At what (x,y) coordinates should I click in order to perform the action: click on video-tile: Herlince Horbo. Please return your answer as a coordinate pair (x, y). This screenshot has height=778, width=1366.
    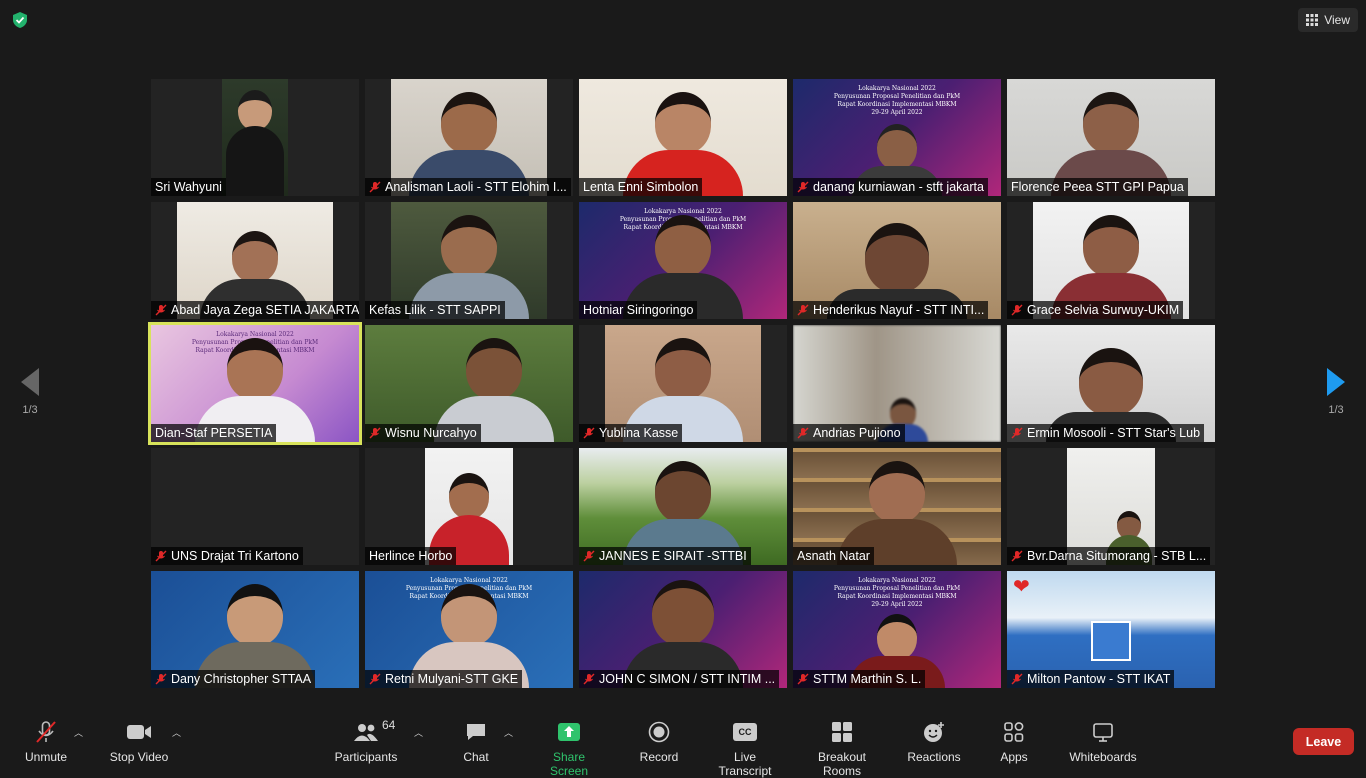
    Looking at the image, I should click on (469, 506).